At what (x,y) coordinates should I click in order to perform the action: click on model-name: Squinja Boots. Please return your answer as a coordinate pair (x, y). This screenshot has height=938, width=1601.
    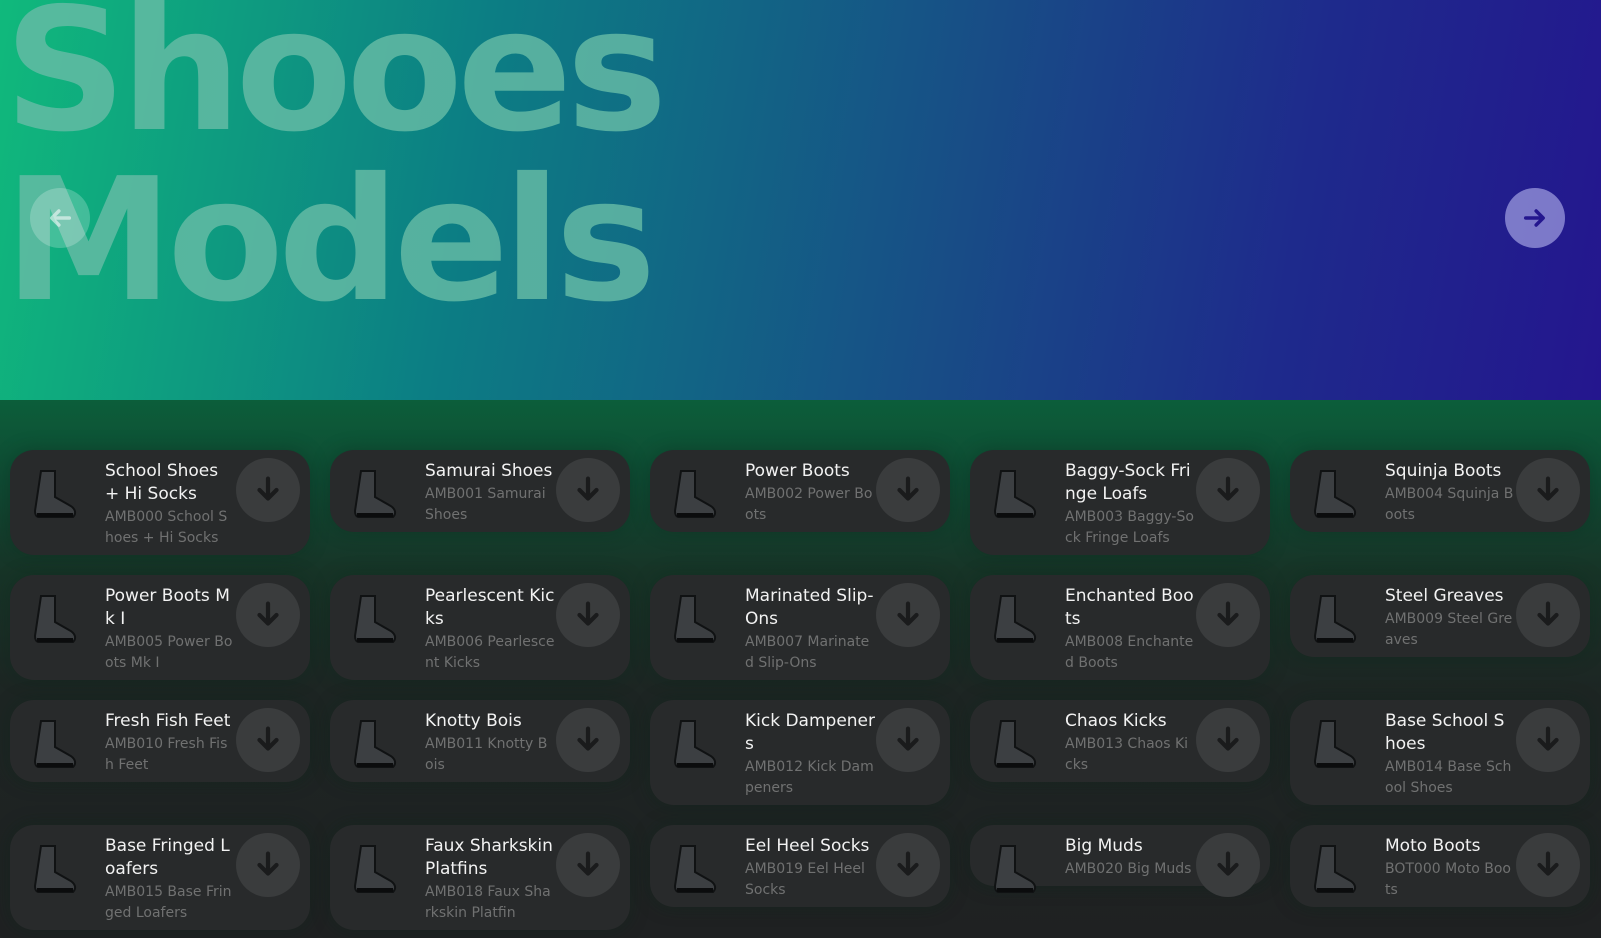
    Looking at the image, I should click on (1443, 471).